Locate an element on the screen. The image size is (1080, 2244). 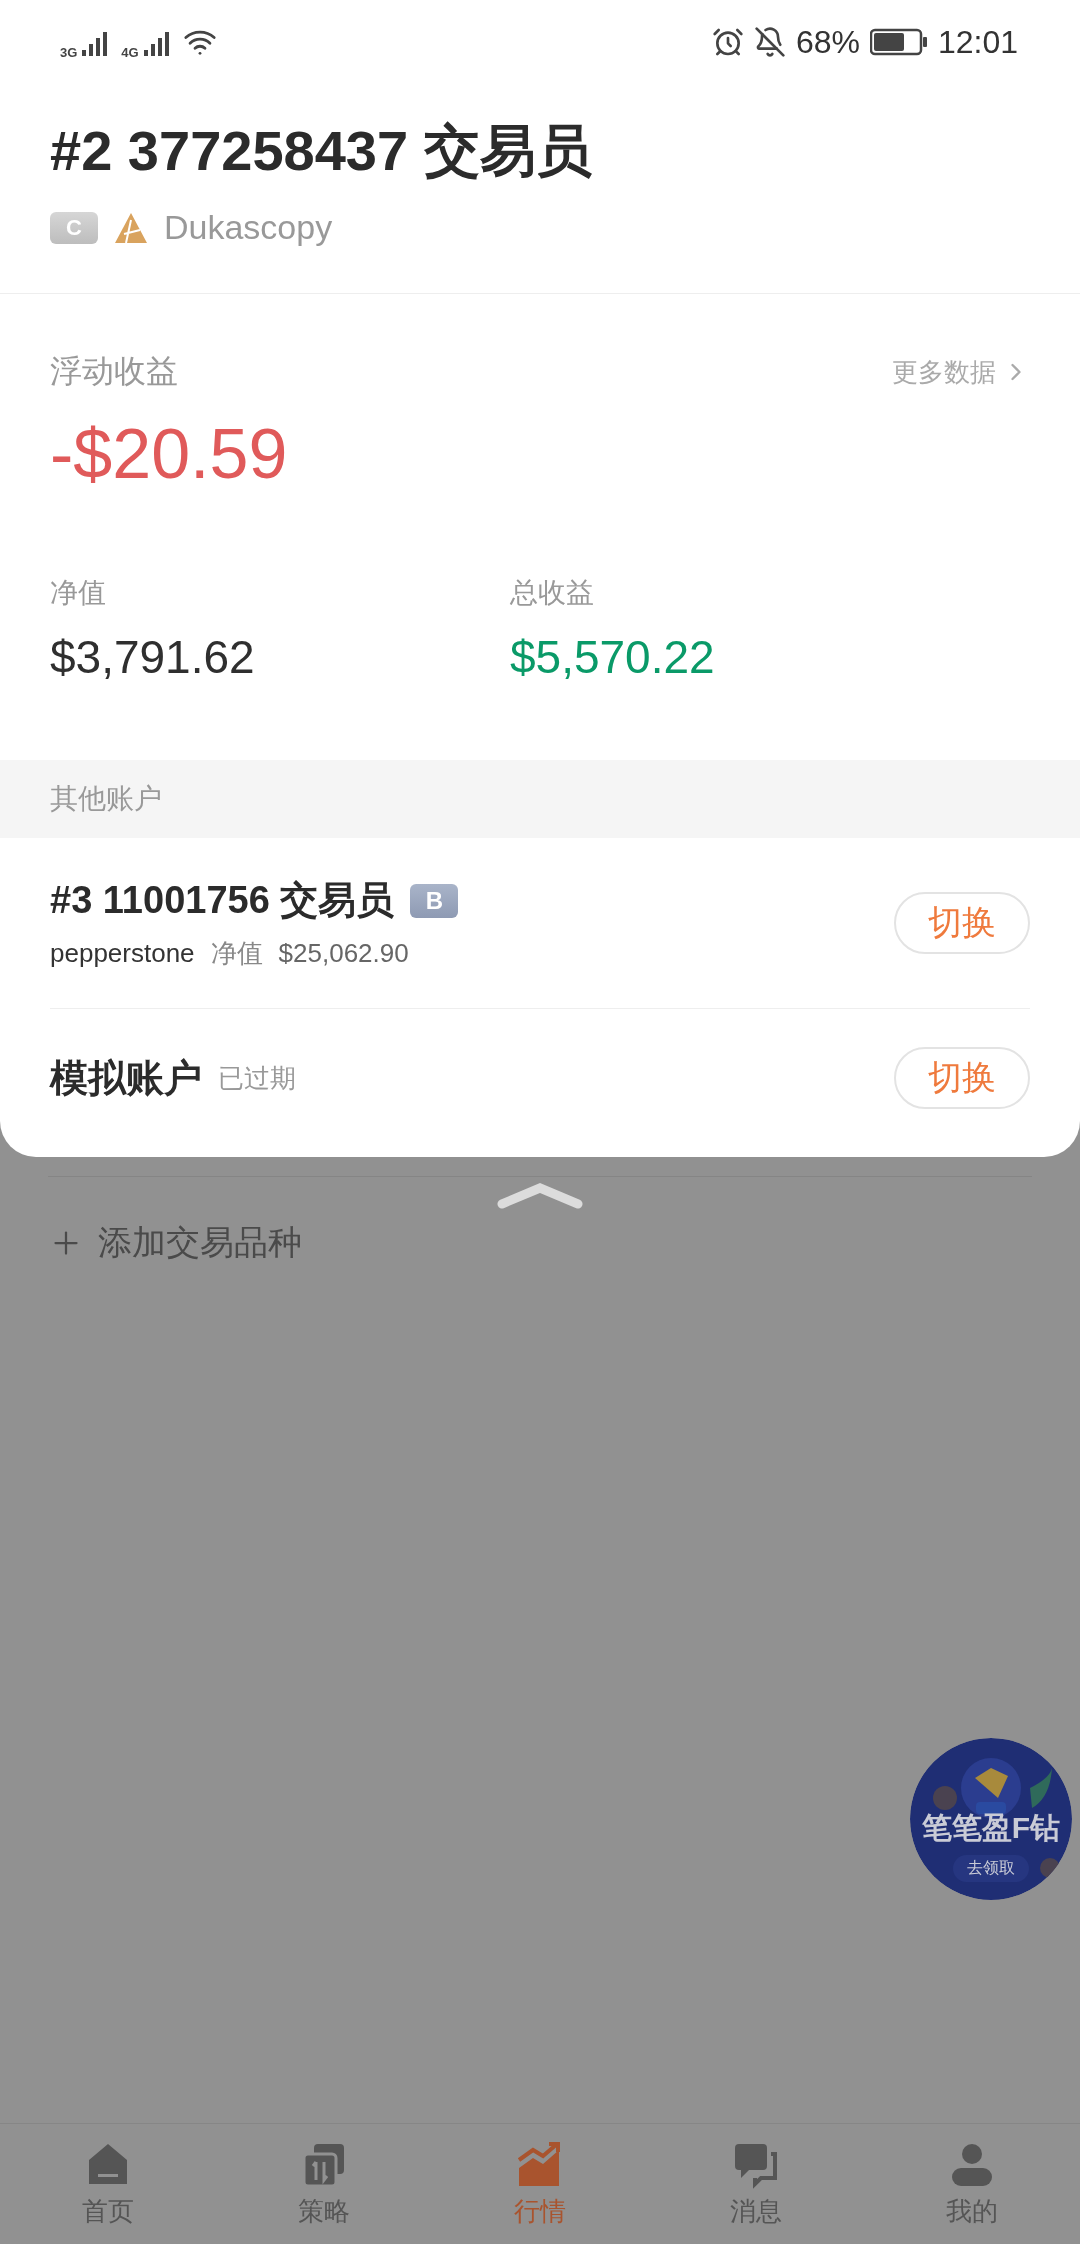
account-title: 模拟账户 is located at coordinates (126, 1078).